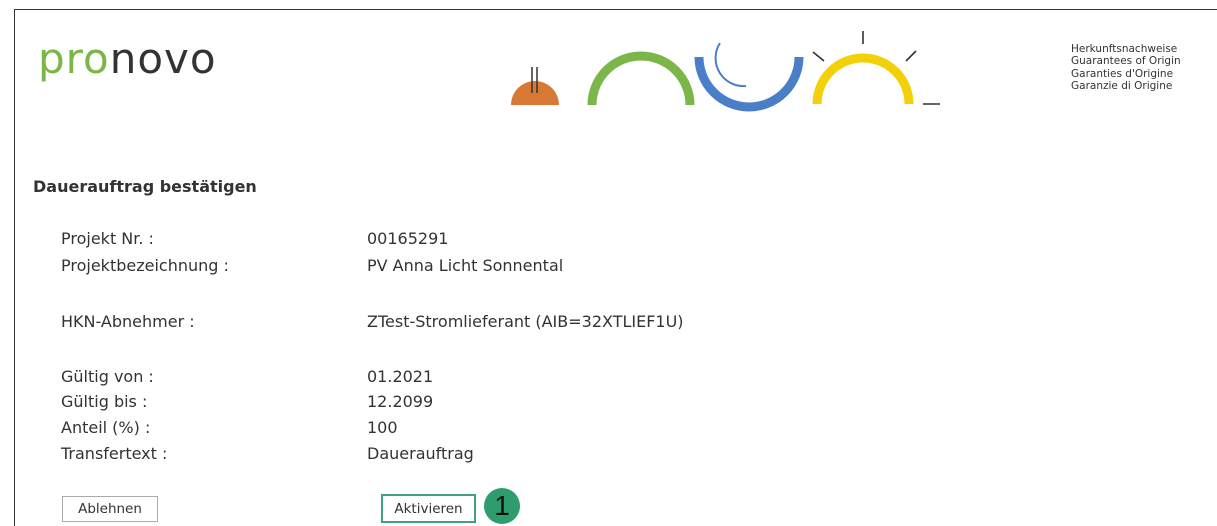 The image size is (1217, 526). I want to click on transfertext-value: Dauerauftrag, so click(420, 453).